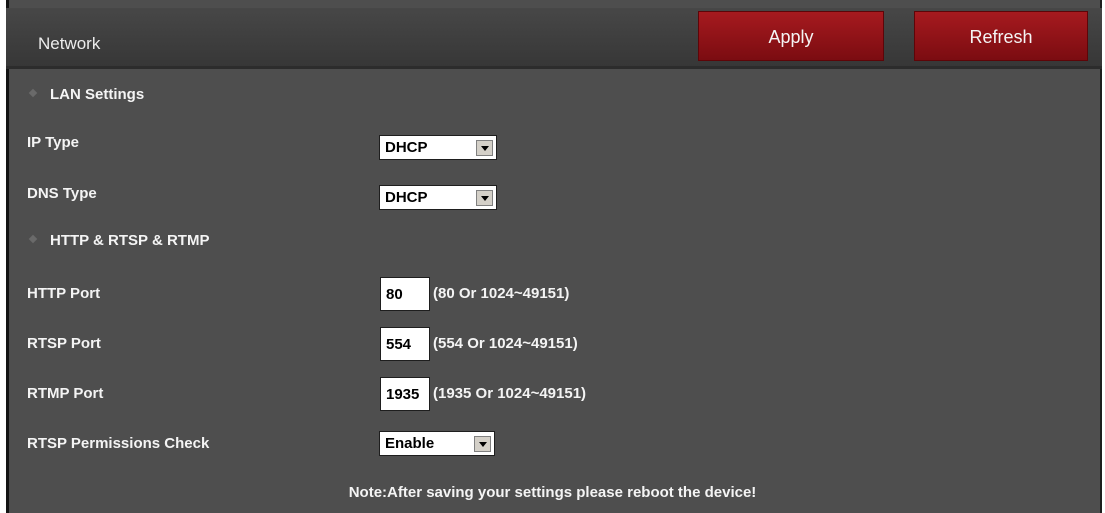  I want to click on http-port-value: 80, so click(394, 294).